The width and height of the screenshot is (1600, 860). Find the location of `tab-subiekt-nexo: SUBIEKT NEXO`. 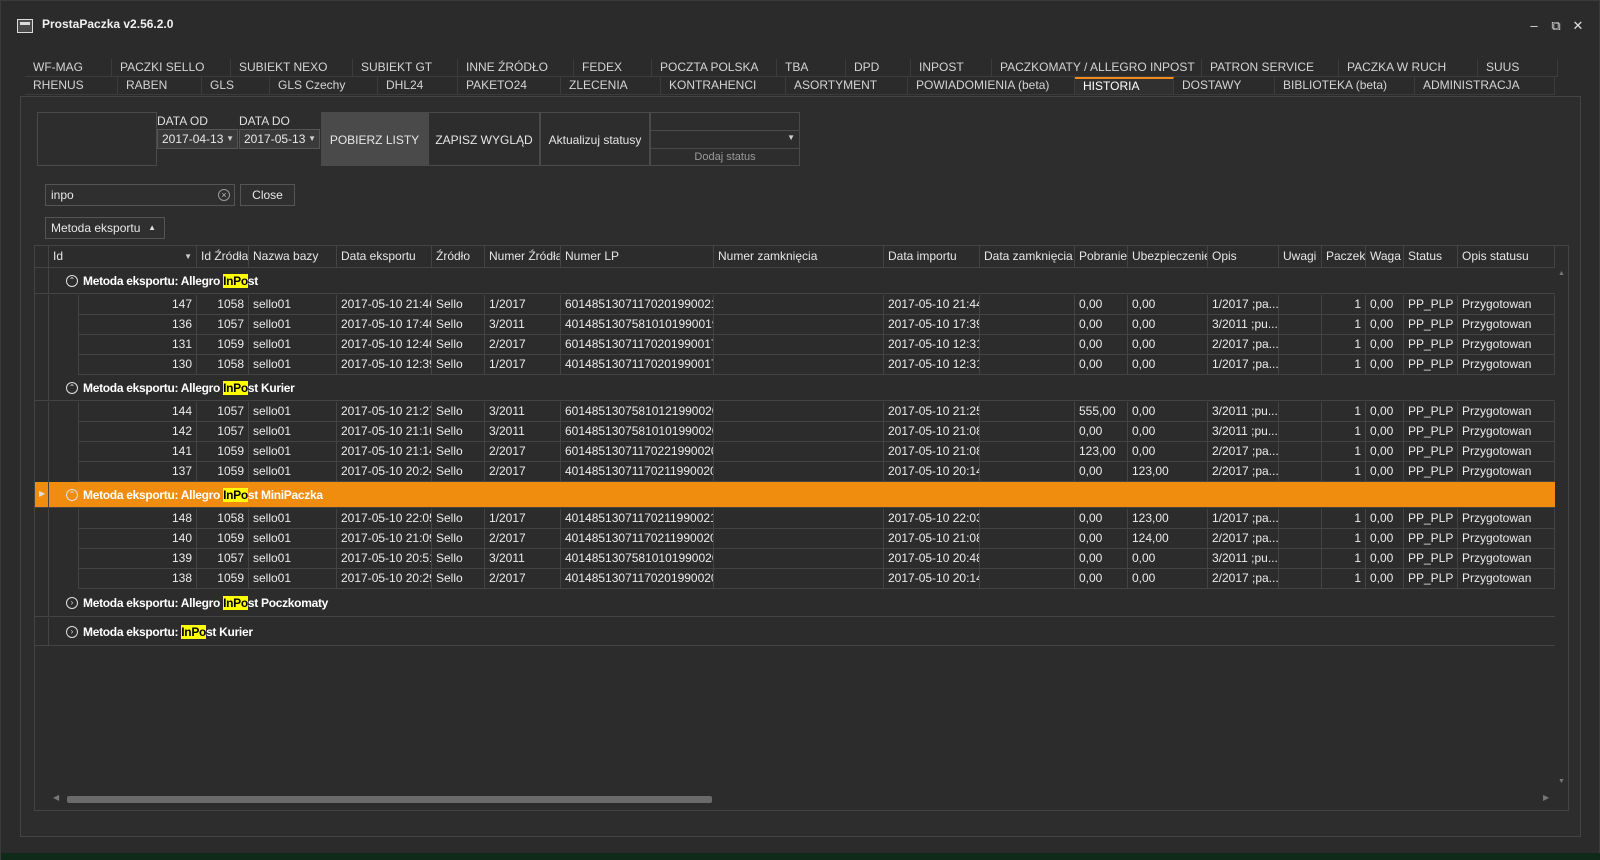

tab-subiekt-nexo: SUBIEKT NEXO is located at coordinates (292, 68).